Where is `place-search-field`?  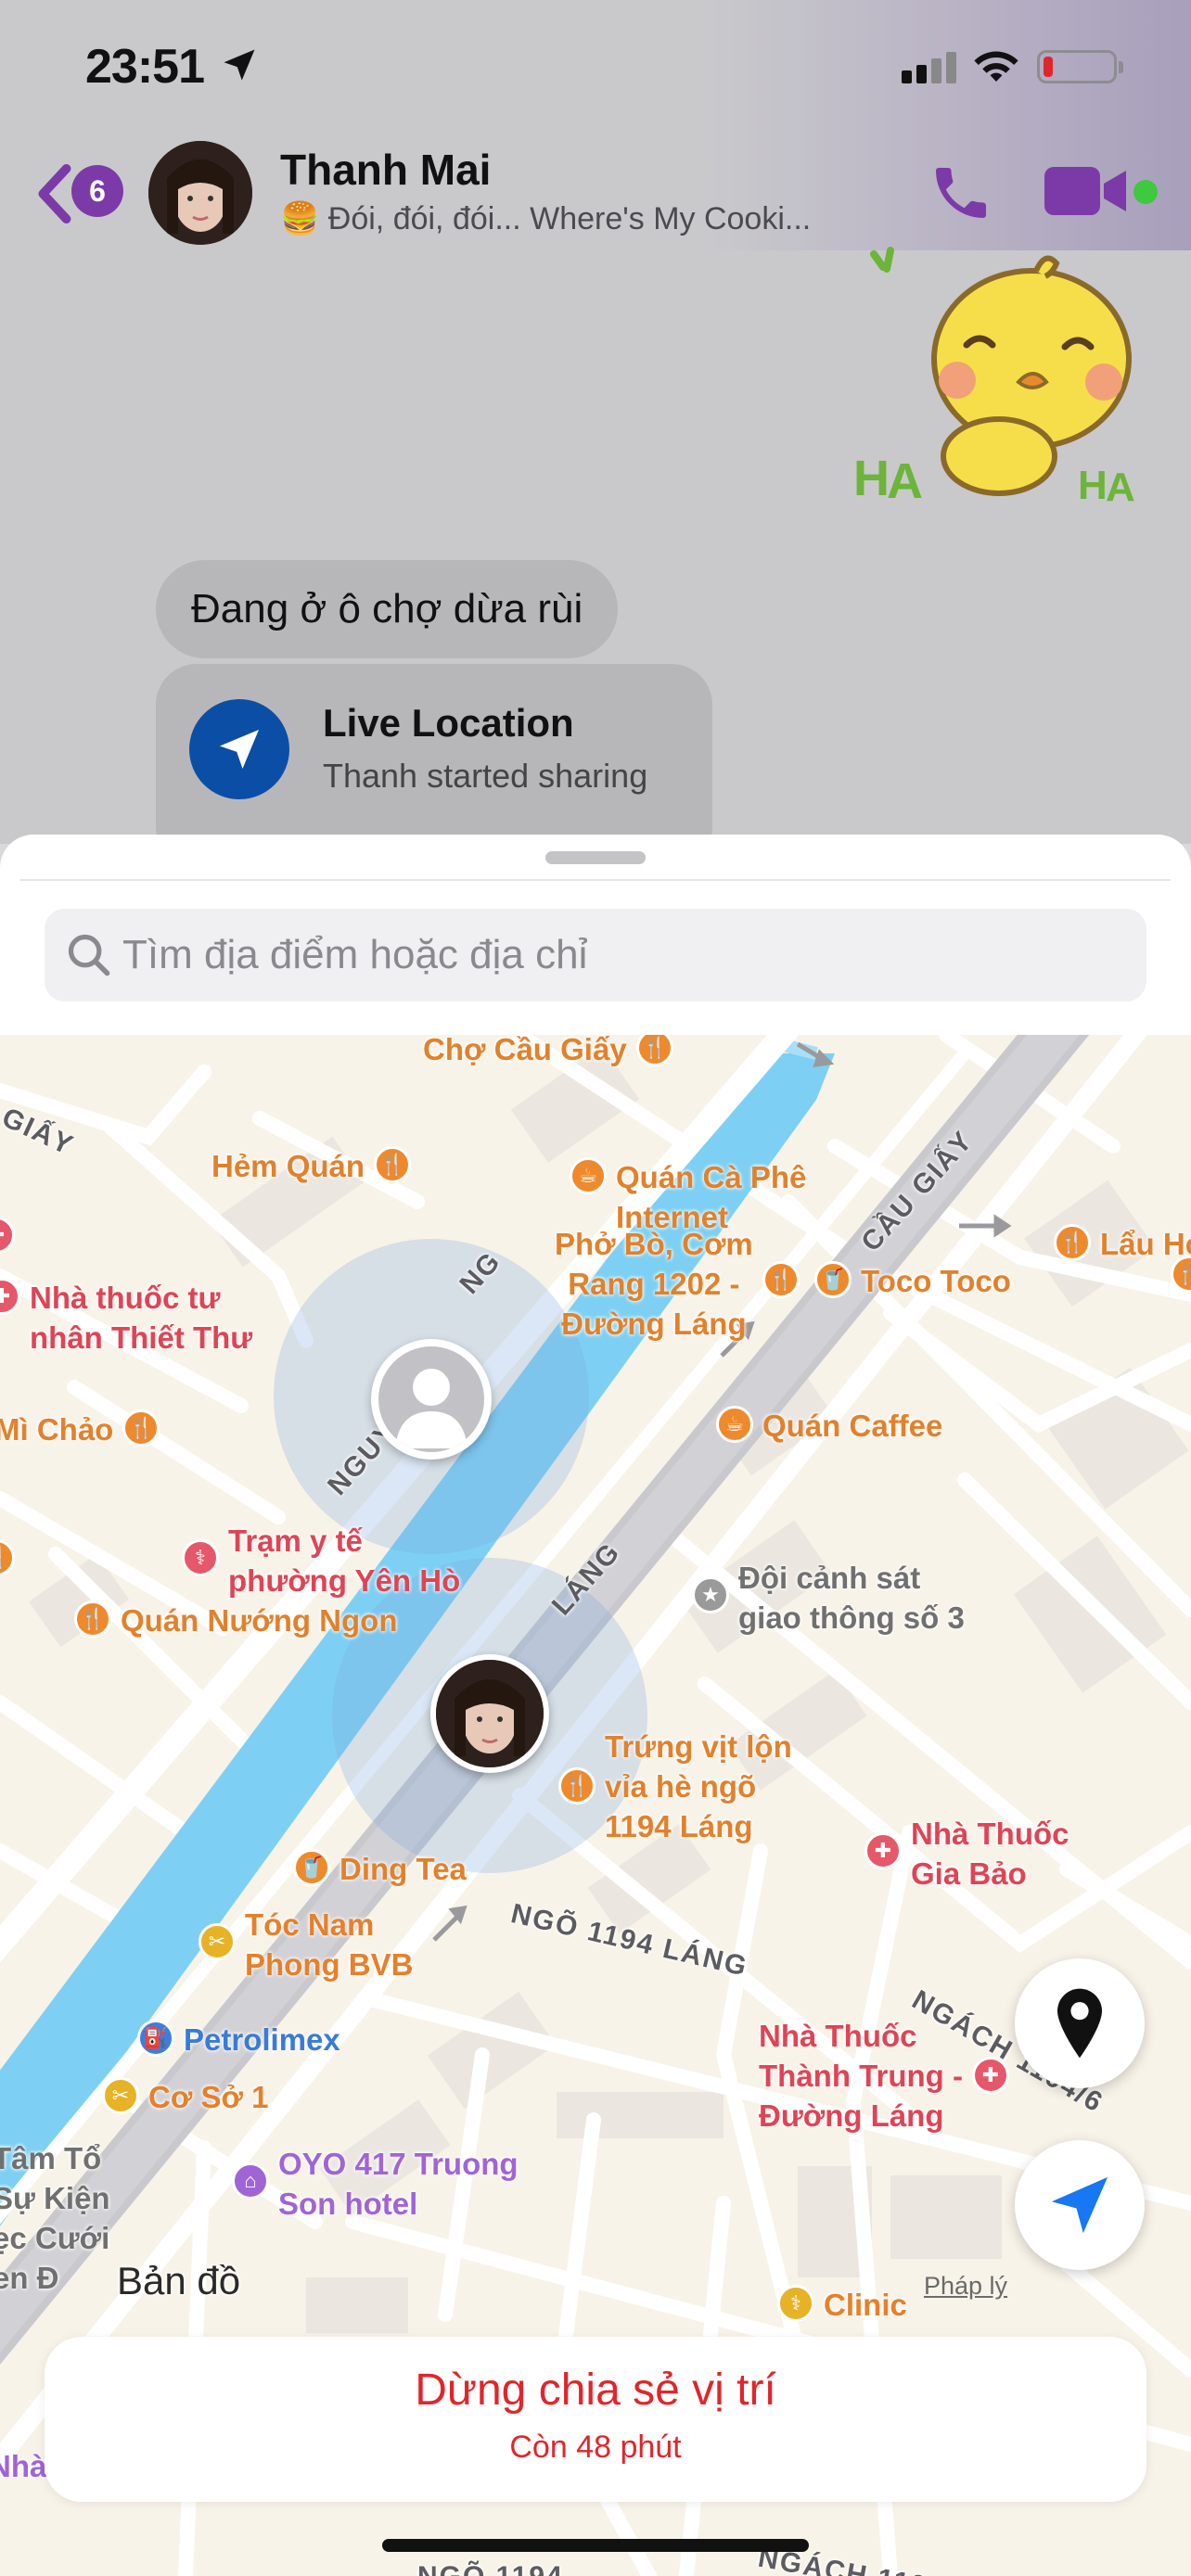 place-search-field is located at coordinates (595, 955).